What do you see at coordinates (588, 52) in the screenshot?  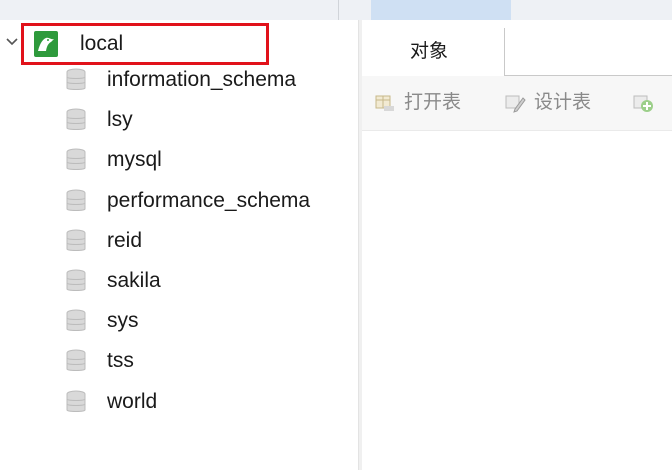 I see `tab-strip-empty` at bounding box center [588, 52].